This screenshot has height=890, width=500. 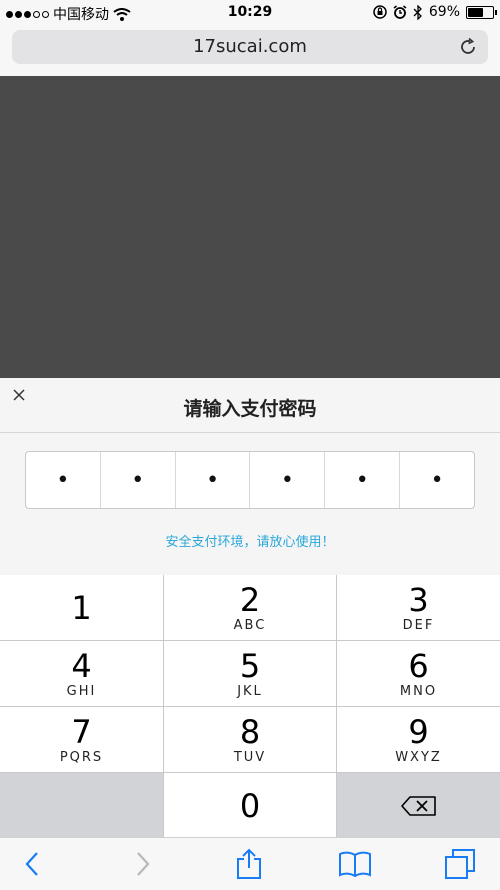 I want to click on url-text: 17sucai.com, so click(x=250, y=46).